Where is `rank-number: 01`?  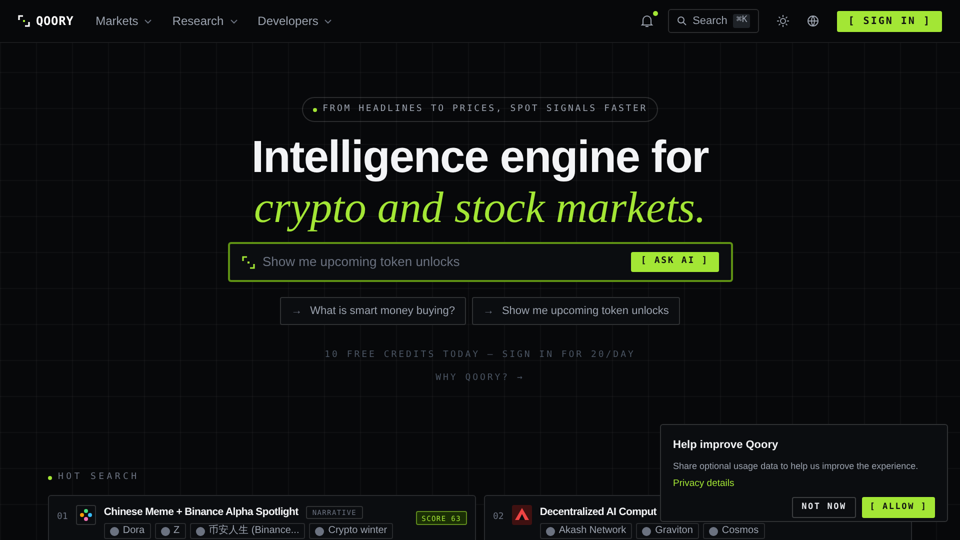
rank-number: 01 is located at coordinates (62, 517).